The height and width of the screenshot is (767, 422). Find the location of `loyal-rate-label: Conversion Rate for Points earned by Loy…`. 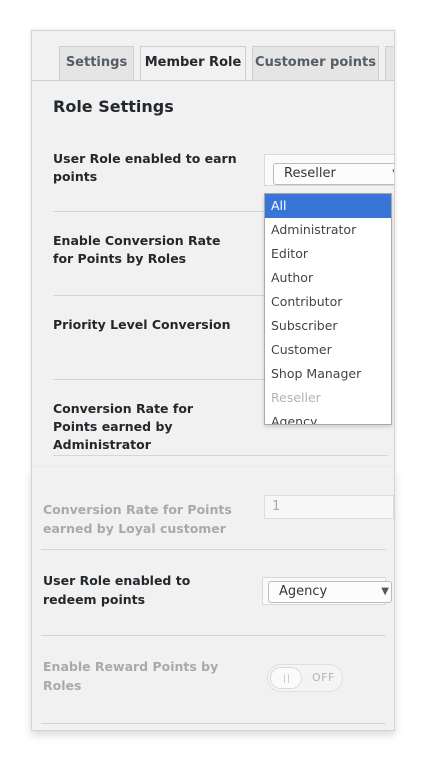

loyal-rate-label: Conversion Rate for Points earned by Loy… is located at coordinates (137, 519).